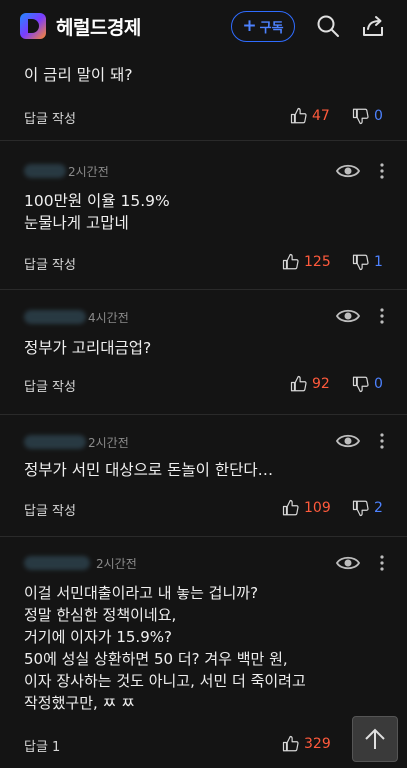 The height and width of the screenshot is (768, 407). What do you see at coordinates (98, 26) in the screenshot?
I see `brand-name: 헤럴드경제` at bounding box center [98, 26].